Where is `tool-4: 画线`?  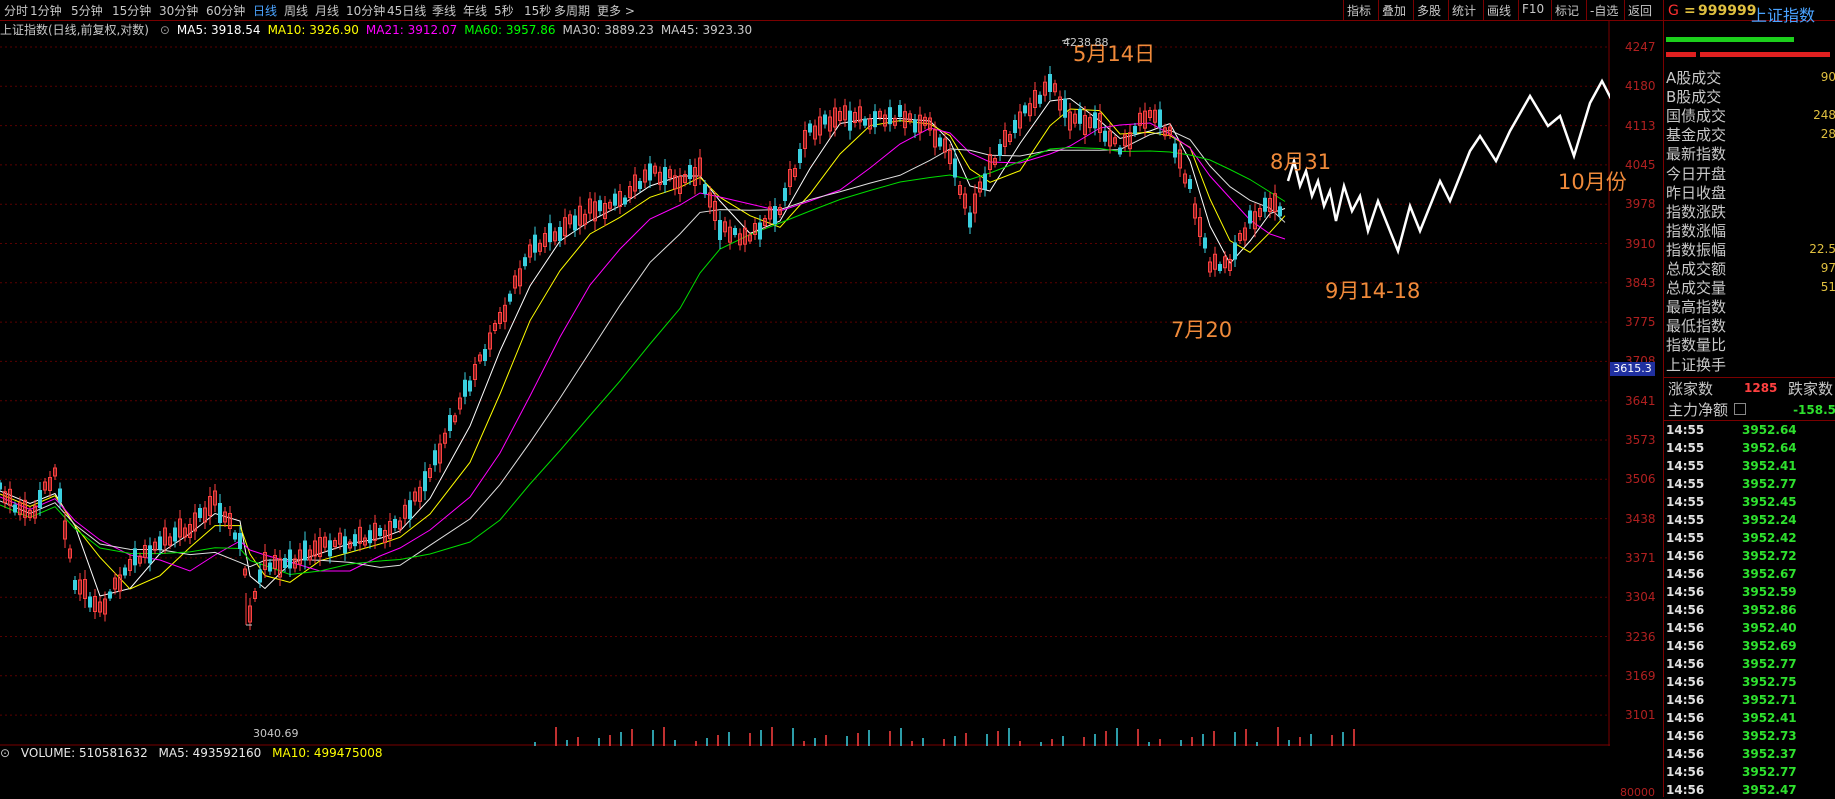 tool-4: 画线 is located at coordinates (1499, 10).